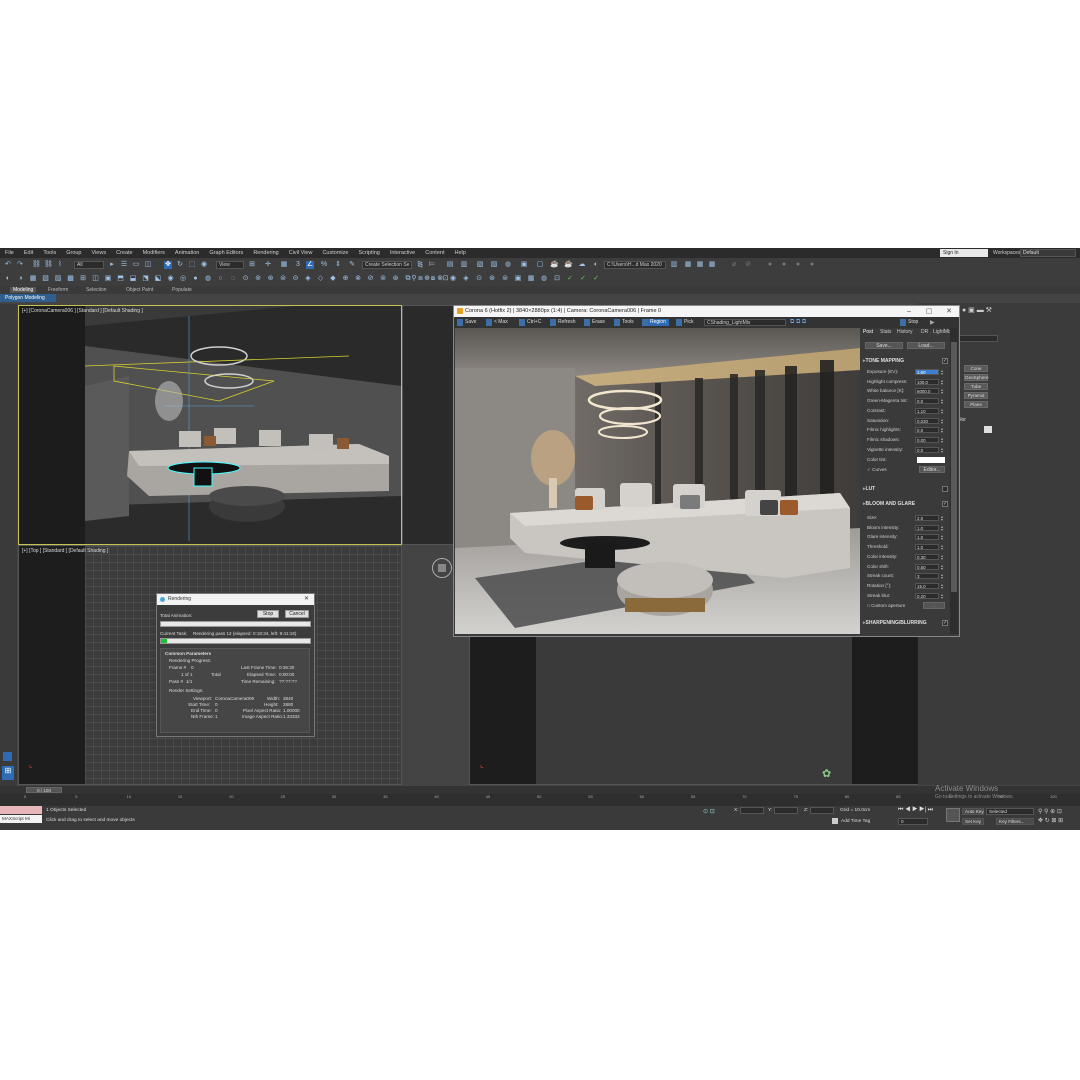  What do you see at coordinates (58, 279) in the screenshot?
I see `toolbar2-tool-icon-5: ▨` at bounding box center [58, 279].